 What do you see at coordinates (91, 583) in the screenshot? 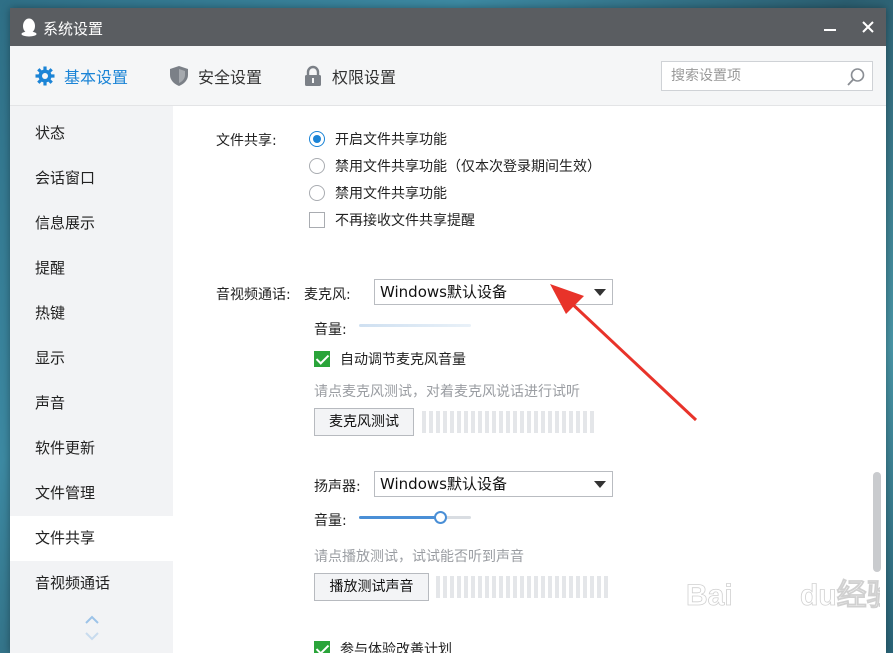
I see `sidebar-item-av-call: 音视频通话` at bounding box center [91, 583].